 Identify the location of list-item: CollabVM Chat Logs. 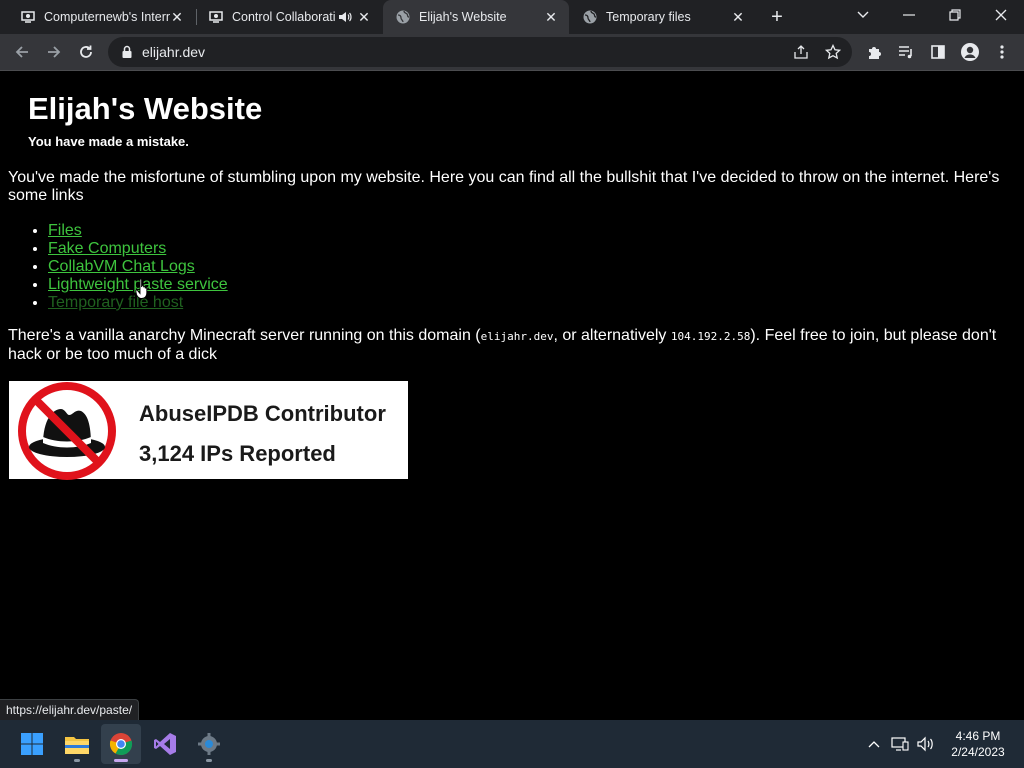
(138, 267).